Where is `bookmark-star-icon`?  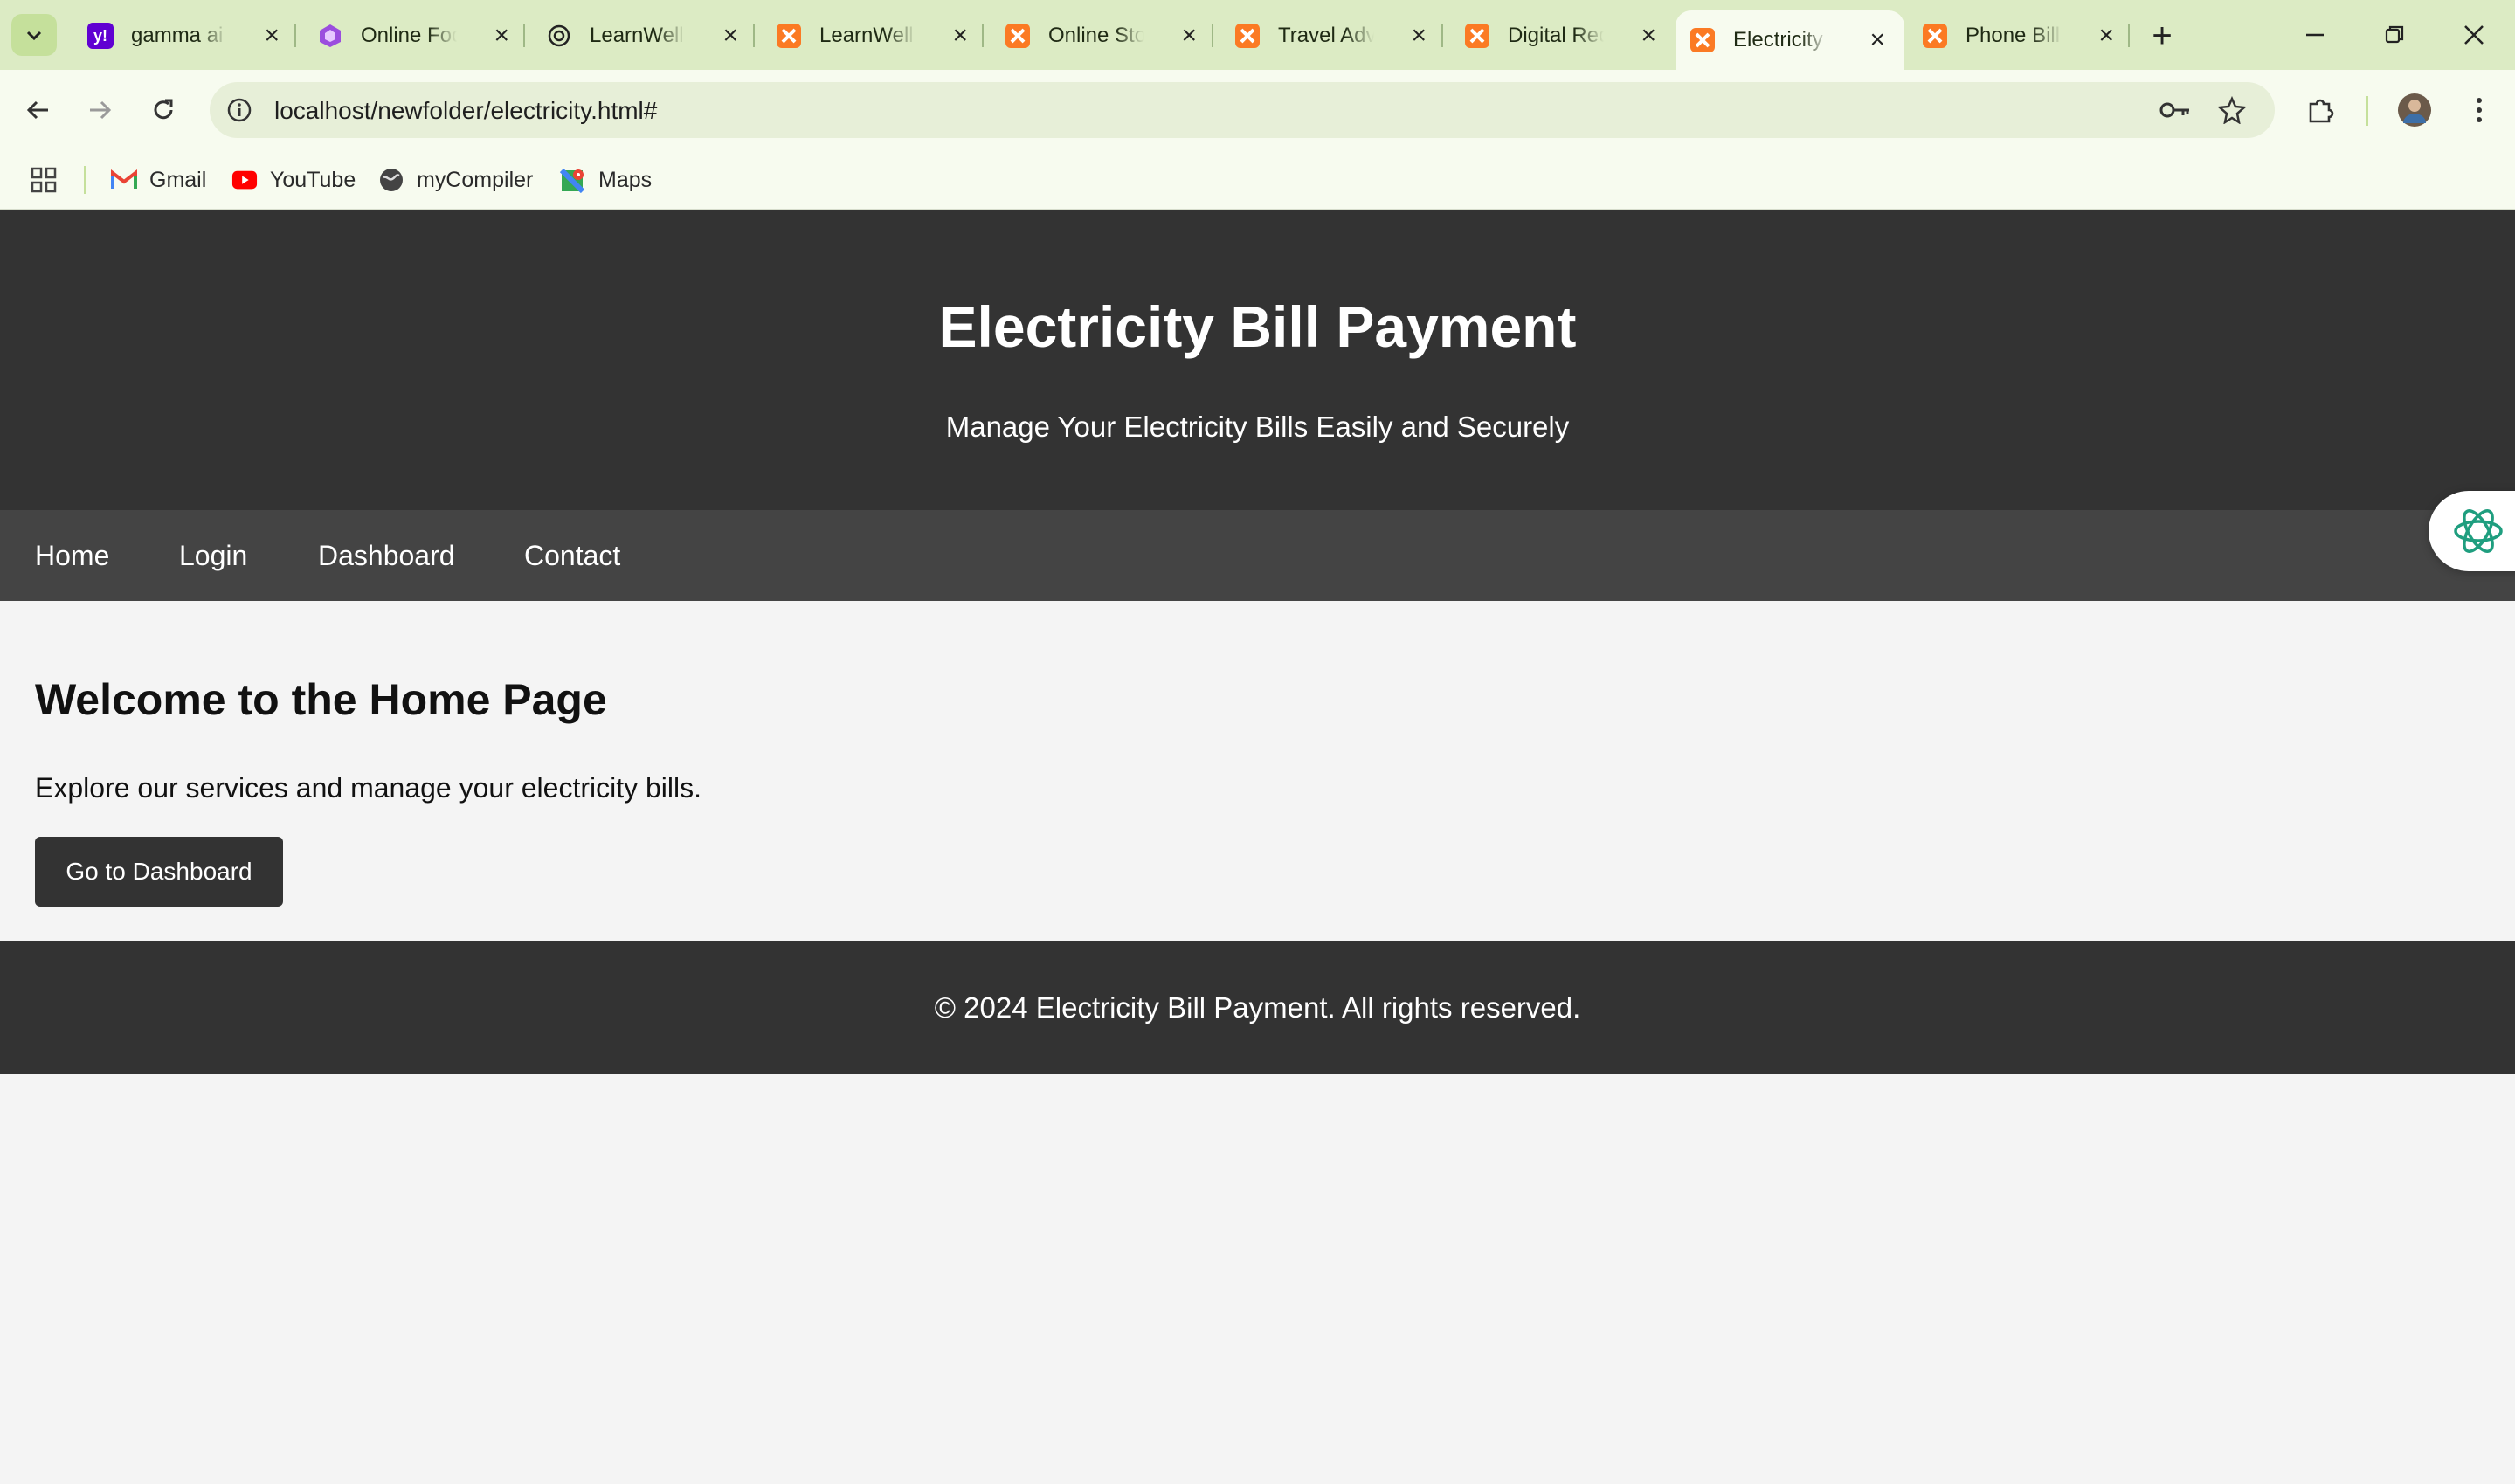
bookmark-star-icon is located at coordinates (2231, 110).